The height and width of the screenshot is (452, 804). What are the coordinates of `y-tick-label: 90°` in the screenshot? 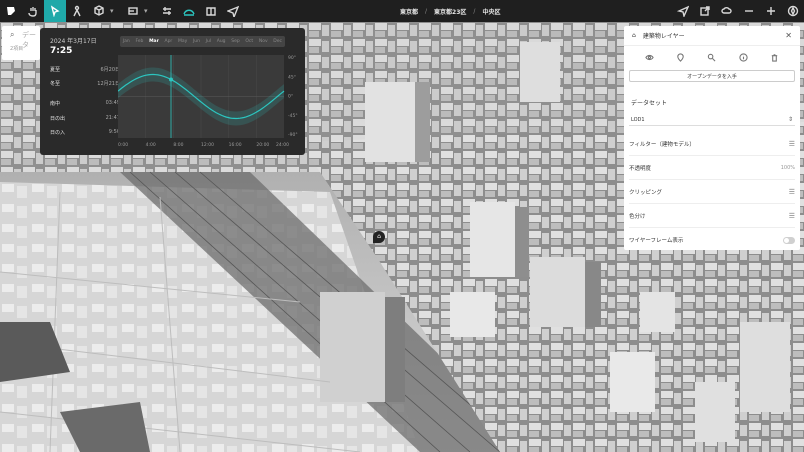 It's located at (292, 58).